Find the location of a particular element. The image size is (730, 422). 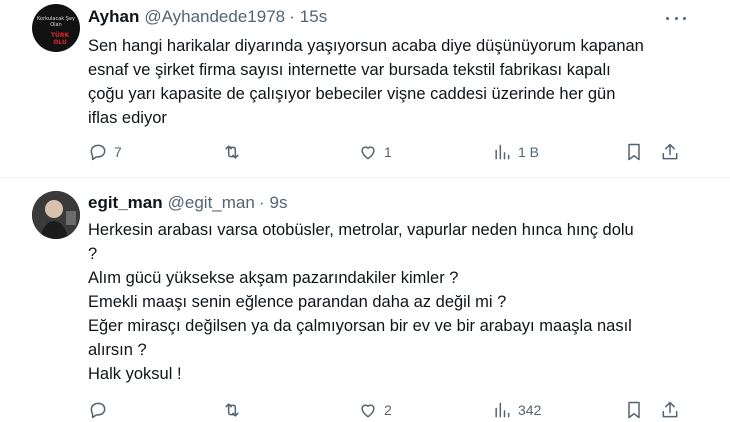

tweet-header: Ayhan @Ayhandede1978 · 15s is located at coordinates (207, 17).